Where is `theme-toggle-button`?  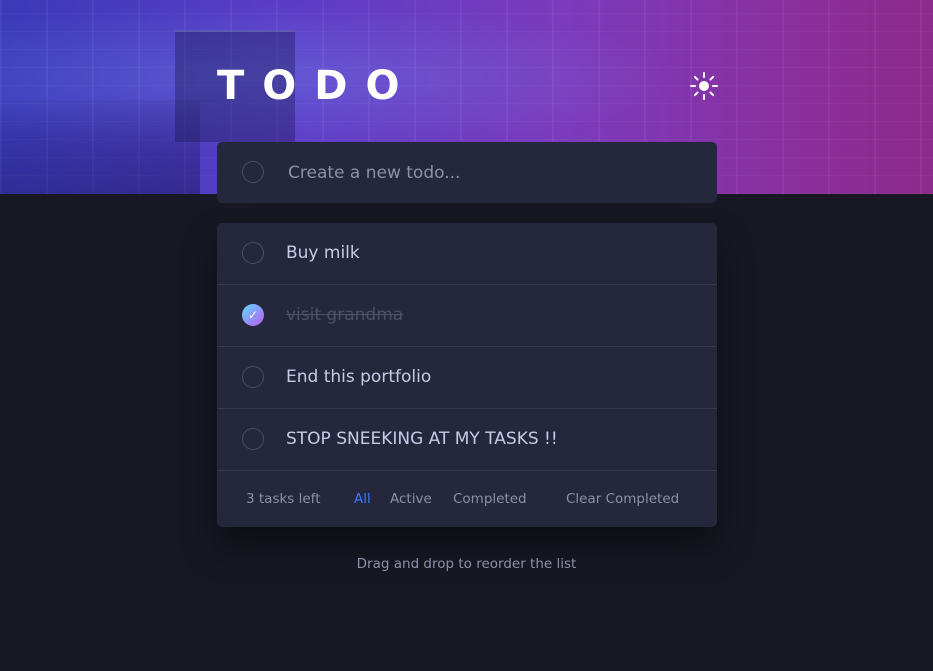
theme-toggle-button is located at coordinates (704, 86).